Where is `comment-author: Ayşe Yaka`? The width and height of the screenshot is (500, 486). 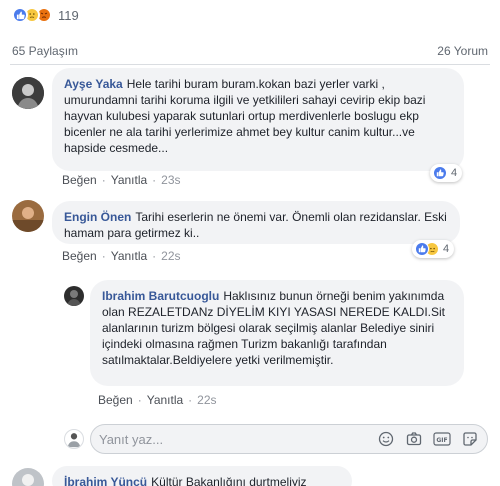
comment-author: Ayşe Yaka is located at coordinates (93, 84).